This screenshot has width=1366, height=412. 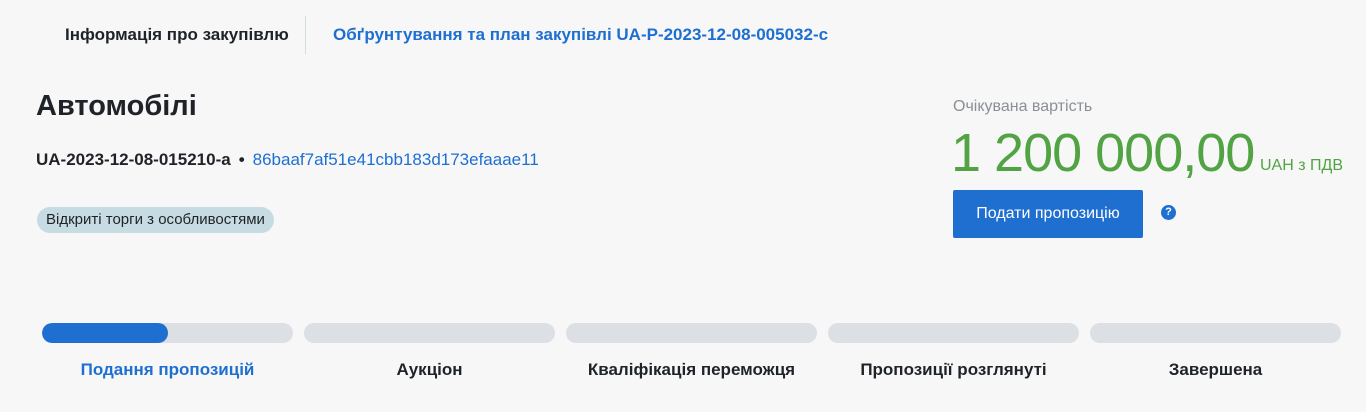 What do you see at coordinates (167, 369) in the screenshot?
I see `stage-label: Подання пропозицій` at bounding box center [167, 369].